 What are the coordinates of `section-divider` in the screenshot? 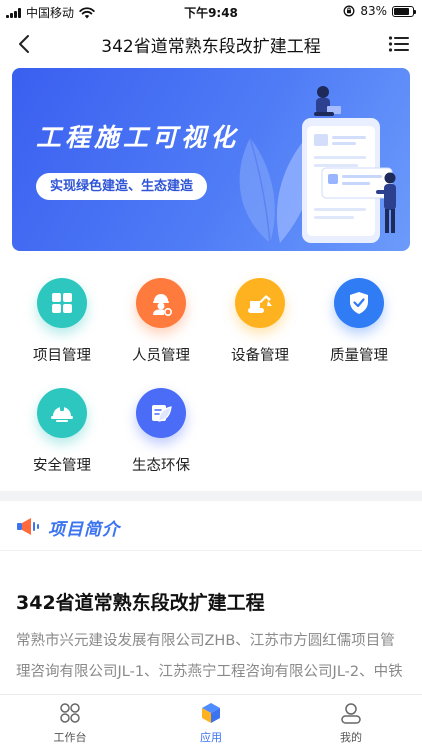 It's located at (211, 496).